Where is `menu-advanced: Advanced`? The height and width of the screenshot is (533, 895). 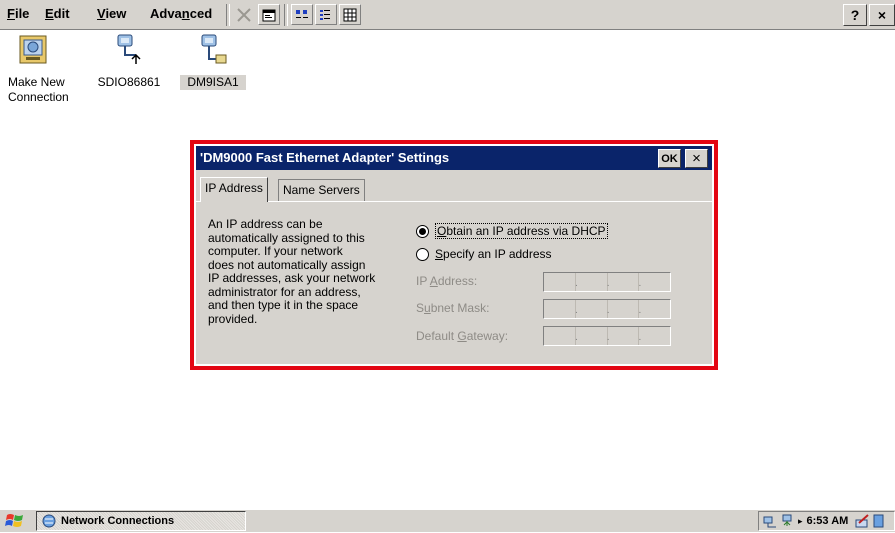
menu-advanced: Advanced is located at coordinates (181, 13).